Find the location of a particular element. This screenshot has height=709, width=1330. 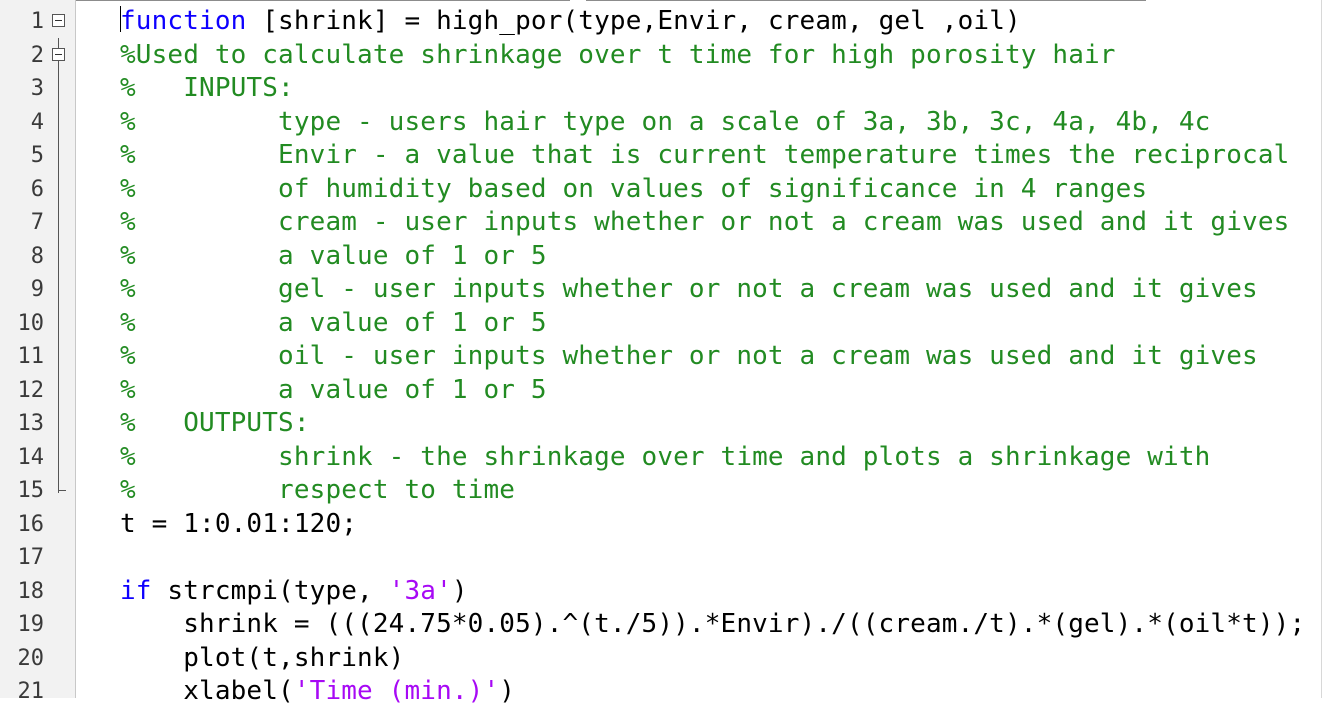

code-token: plot(t,shrink) is located at coordinates (262, 657).